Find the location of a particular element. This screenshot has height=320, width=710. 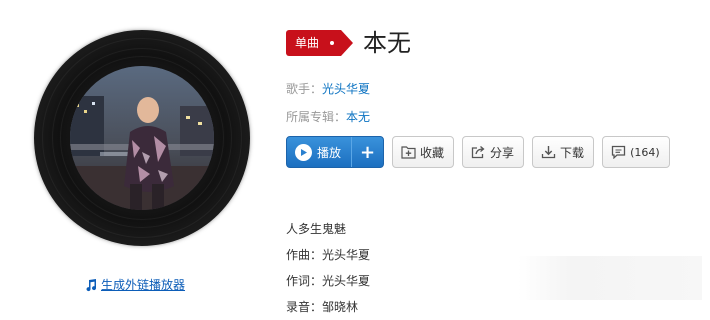

artist-row: 歌手：光头华夏 is located at coordinates (328, 88).